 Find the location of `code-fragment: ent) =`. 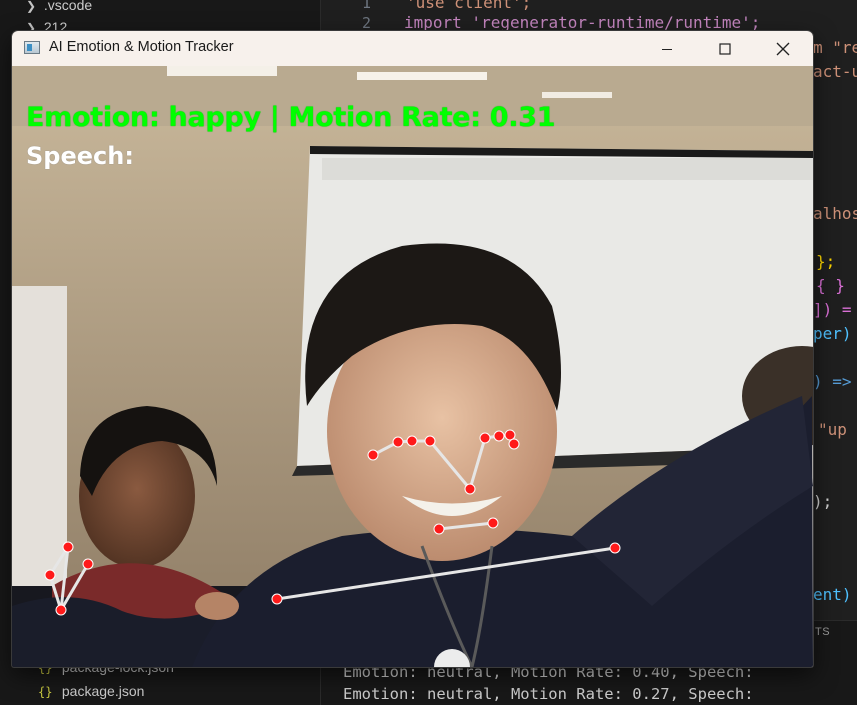

code-fragment: ent) = is located at coordinates (832, 594).